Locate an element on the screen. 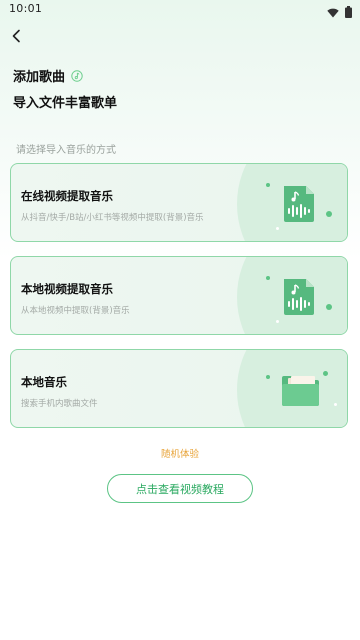 The width and height of the screenshot is (360, 640). random-experience-link: 随机体验 is located at coordinates (180, 453).